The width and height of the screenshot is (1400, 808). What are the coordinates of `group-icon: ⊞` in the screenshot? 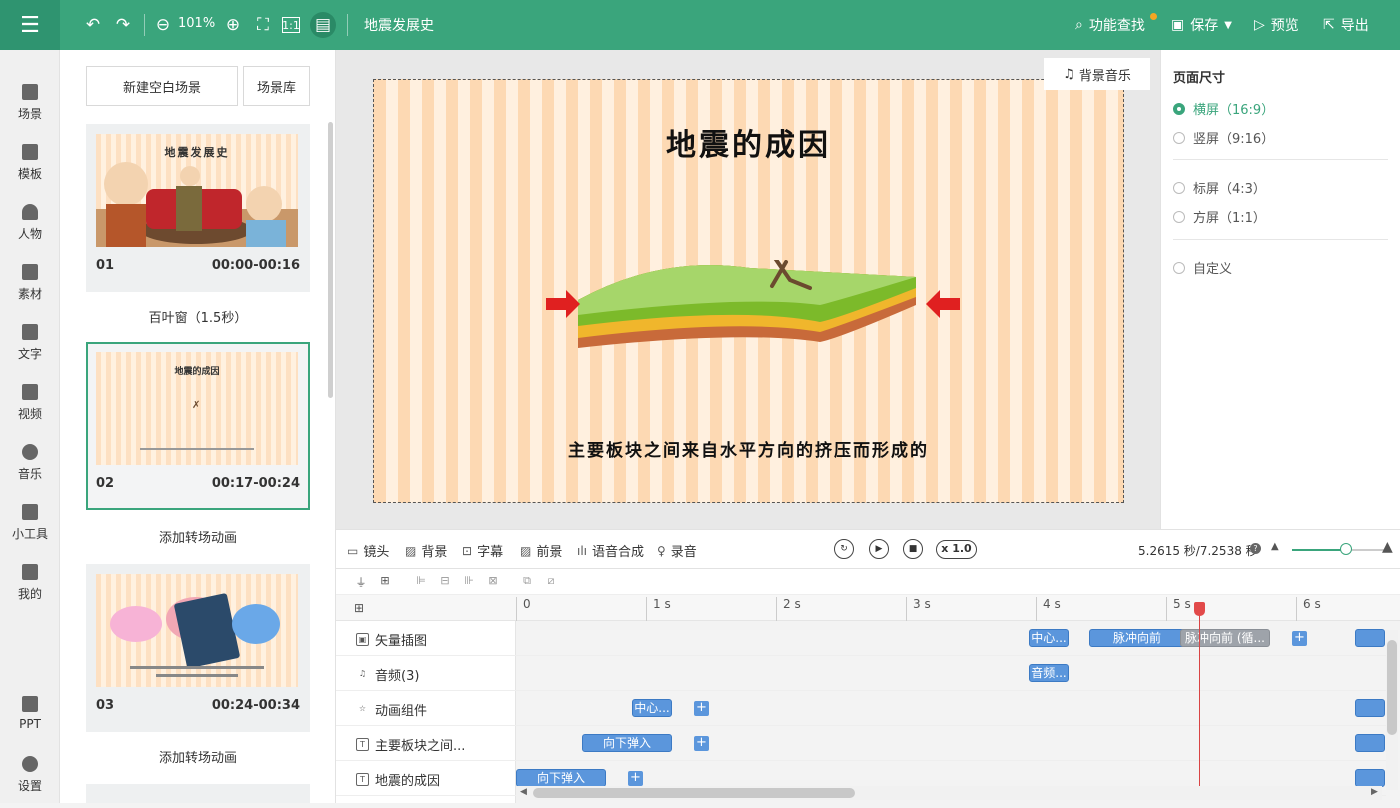 It's located at (385, 581).